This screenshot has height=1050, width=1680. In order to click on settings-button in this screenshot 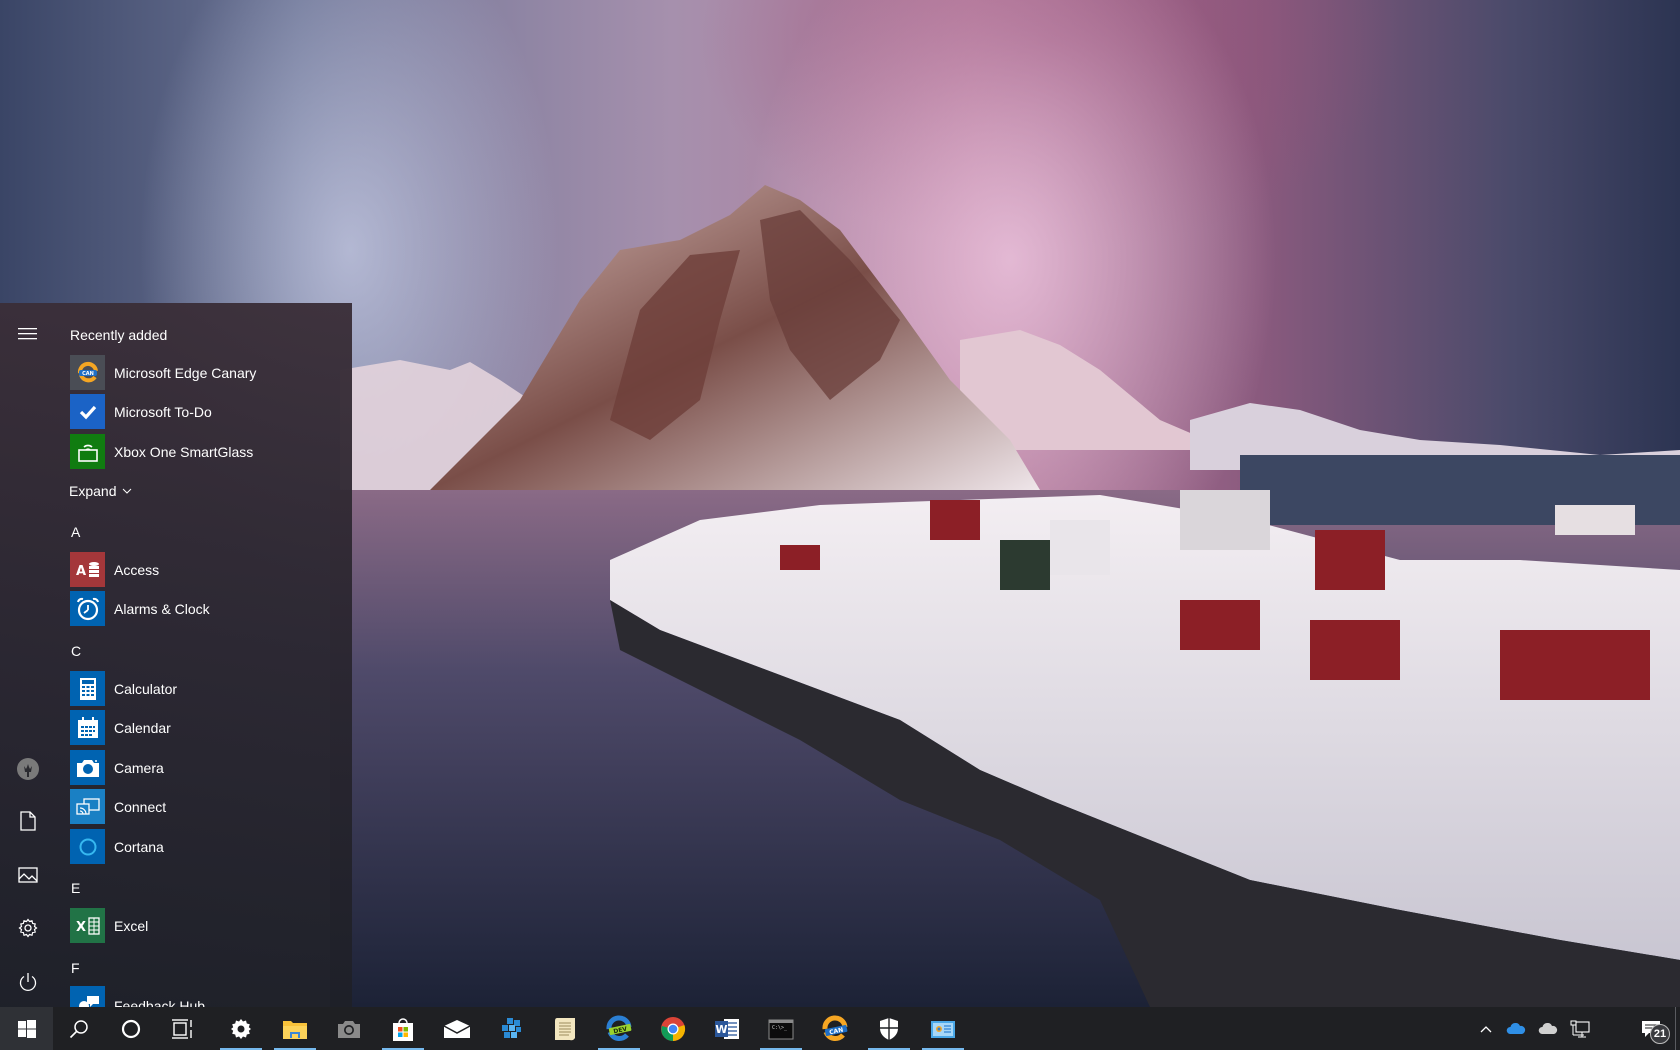, I will do `click(28, 928)`.